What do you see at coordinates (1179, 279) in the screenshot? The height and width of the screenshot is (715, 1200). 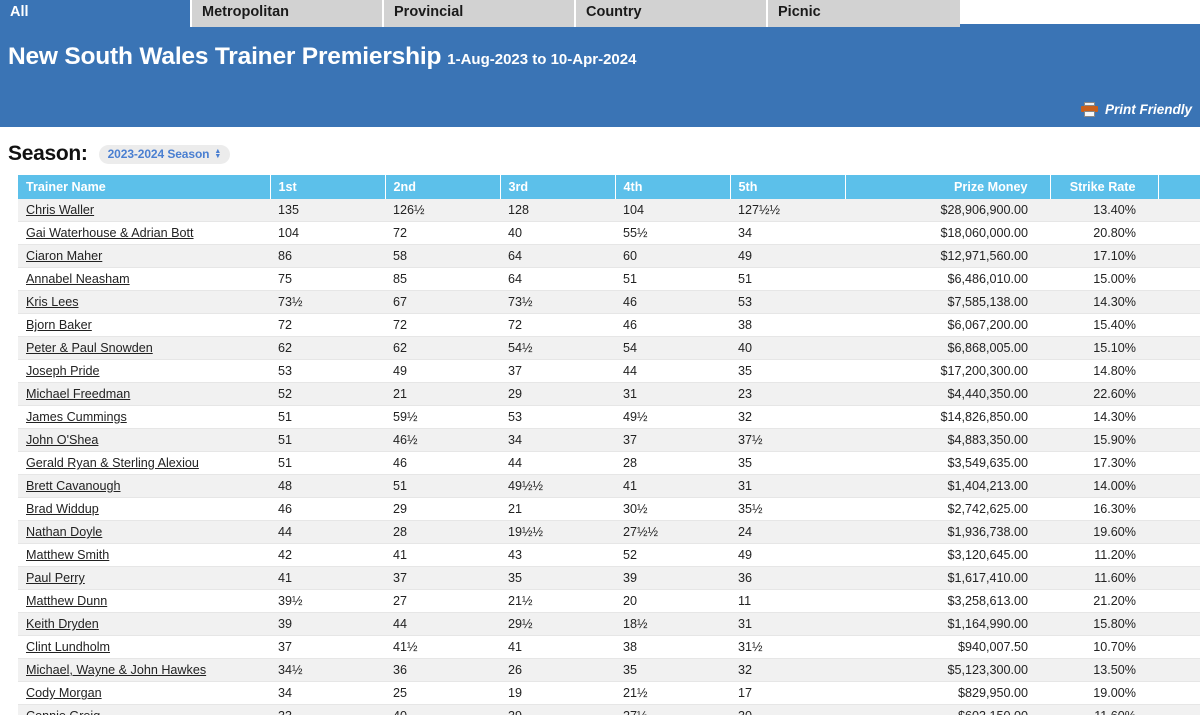 I see `cell-starts: 500` at bounding box center [1179, 279].